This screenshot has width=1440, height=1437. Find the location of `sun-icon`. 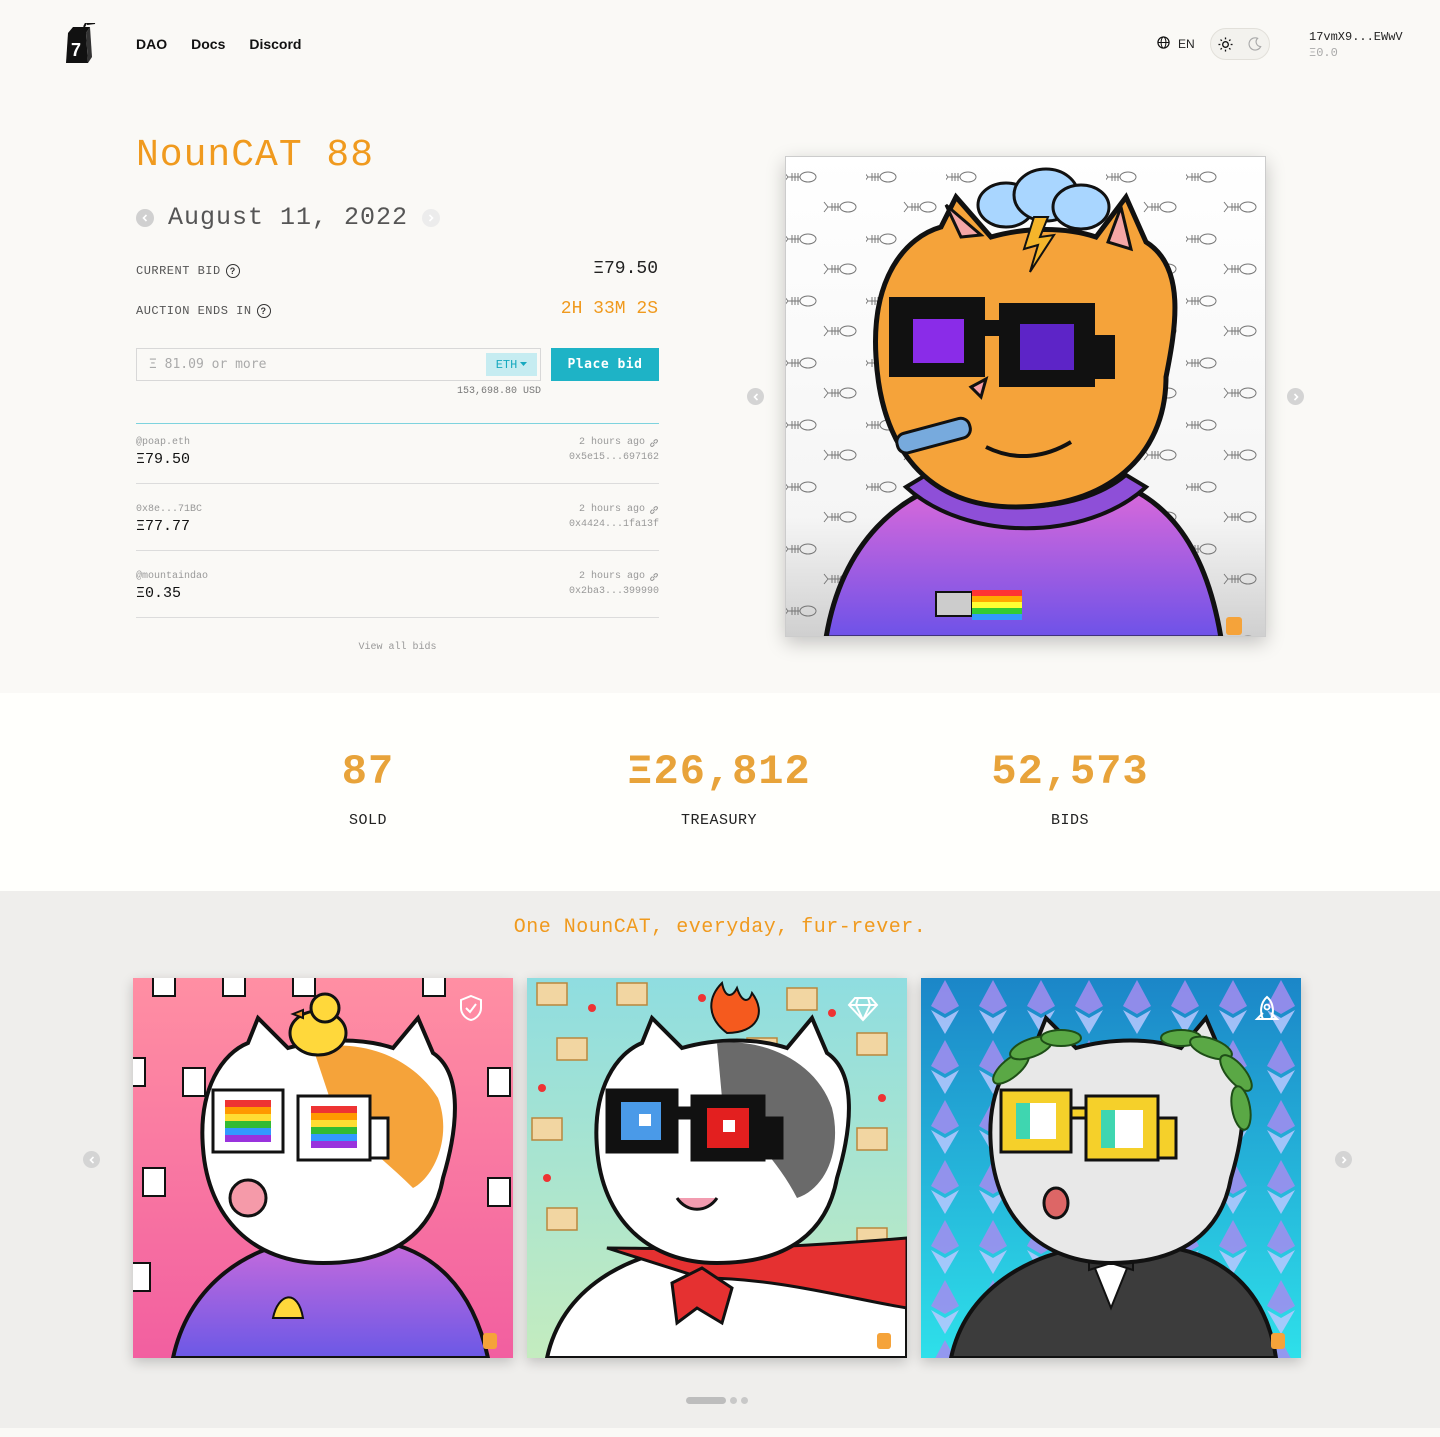

sun-icon is located at coordinates (1226, 44).